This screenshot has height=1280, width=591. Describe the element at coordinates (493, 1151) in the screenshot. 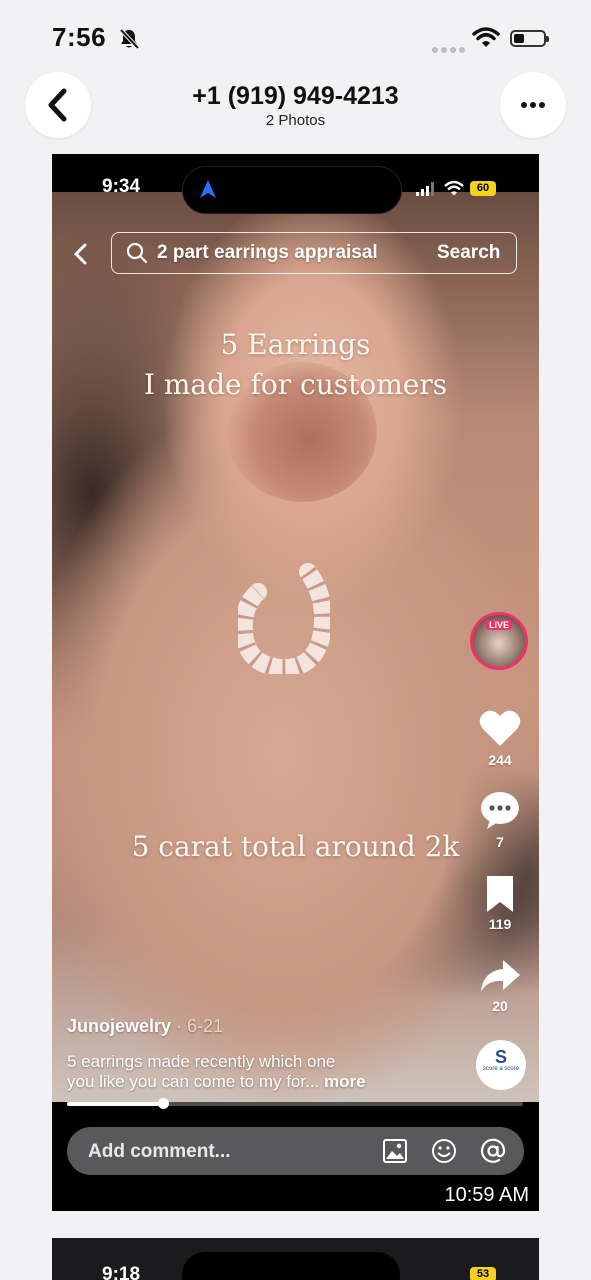

I see `mention-icon` at that location.